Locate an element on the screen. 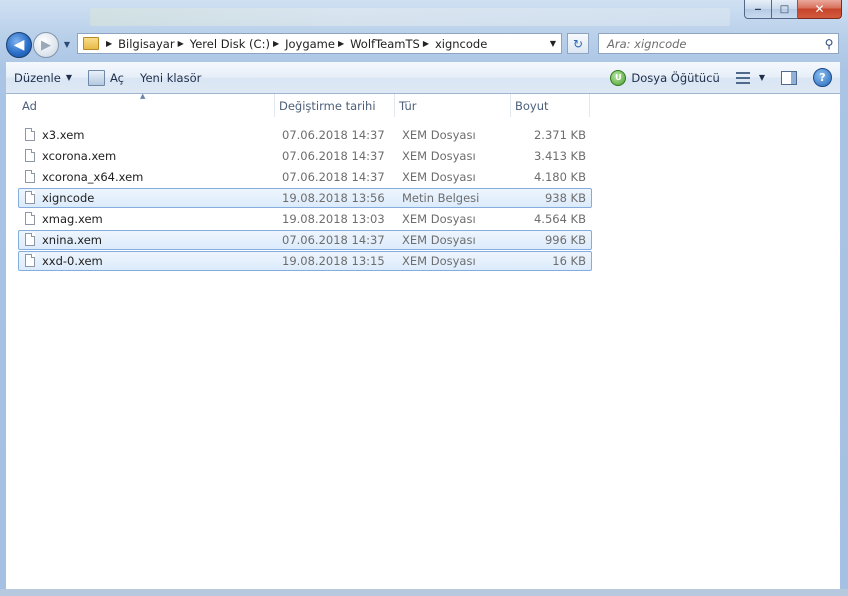  forward-arrow-icon: ▶ is located at coordinates (46, 45).